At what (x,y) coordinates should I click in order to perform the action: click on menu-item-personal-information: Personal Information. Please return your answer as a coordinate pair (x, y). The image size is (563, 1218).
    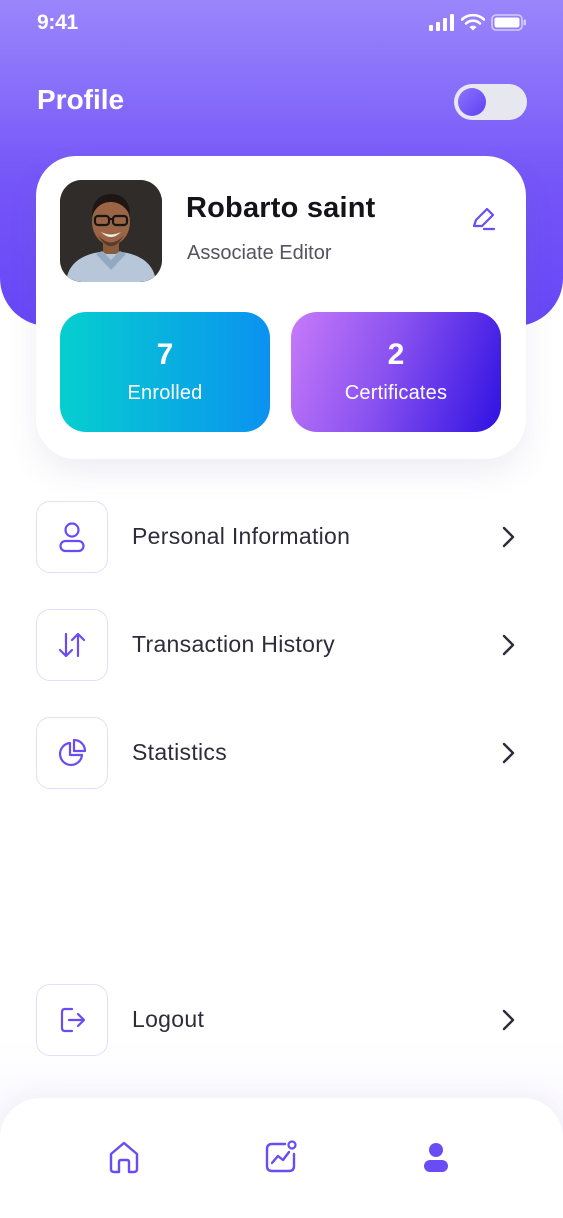
    Looking at the image, I should click on (281, 537).